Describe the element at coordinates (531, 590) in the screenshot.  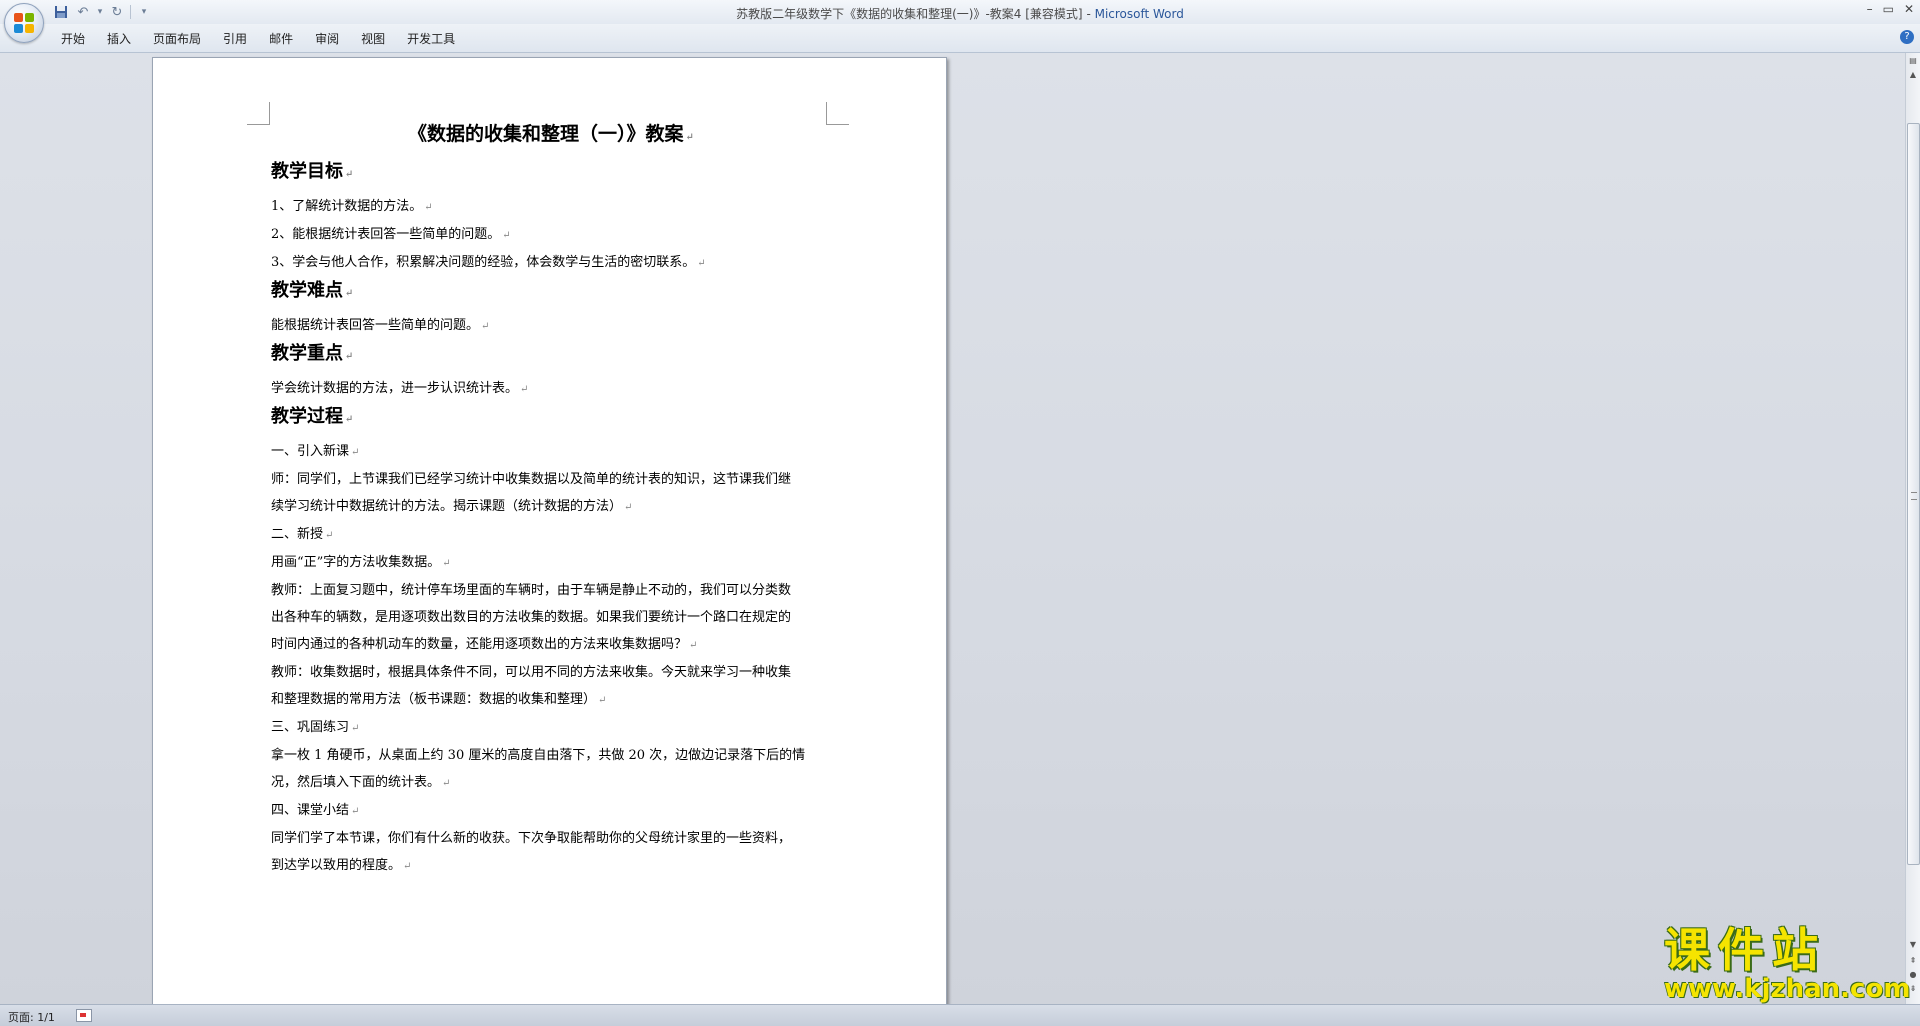
I see `step-text-line: 教师：上面复习题中，统计停车场里面的车辆时，由于车辆是静止不动的，我们可以分类数` at that location.